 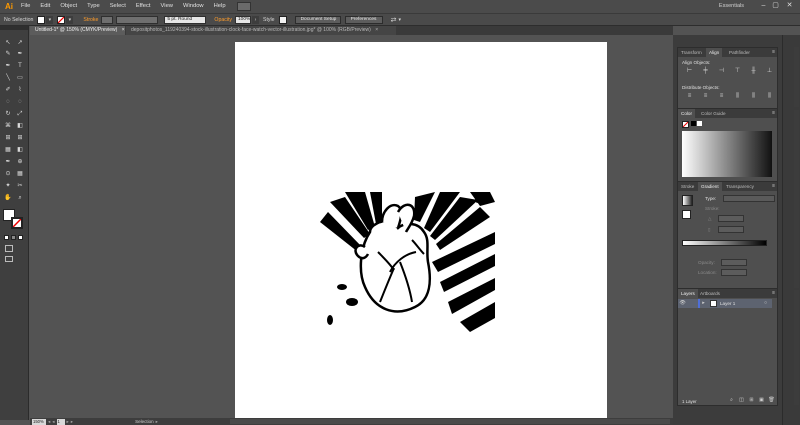 I want to click on menu-view: View, so click(x=167, y=6).